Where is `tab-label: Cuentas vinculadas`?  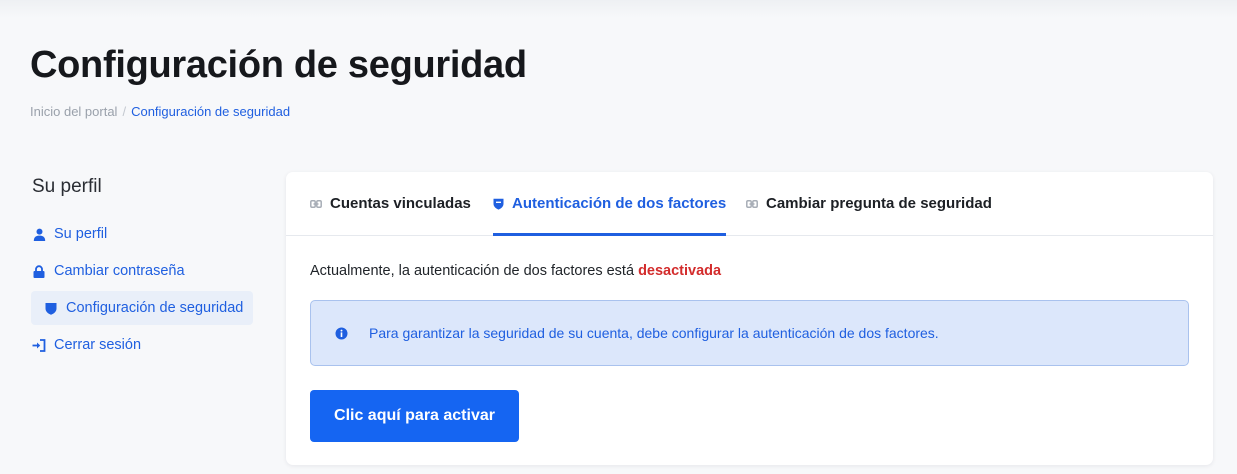 tab-label: Cuentas vinculadas is located at coordinates (400, 203).